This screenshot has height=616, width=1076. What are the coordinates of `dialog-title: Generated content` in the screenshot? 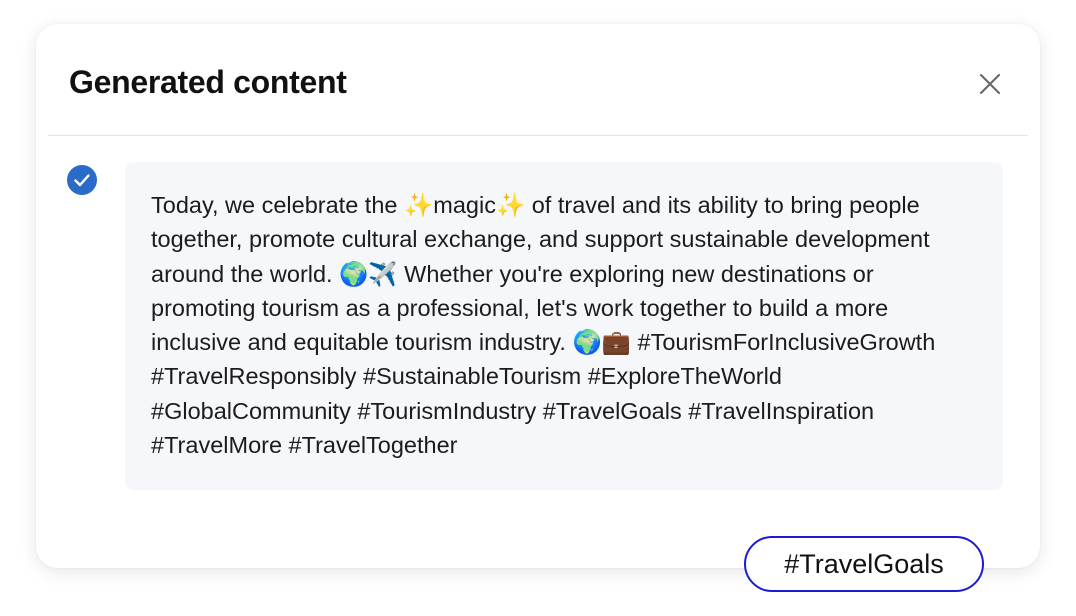 It's located at (208, 82).